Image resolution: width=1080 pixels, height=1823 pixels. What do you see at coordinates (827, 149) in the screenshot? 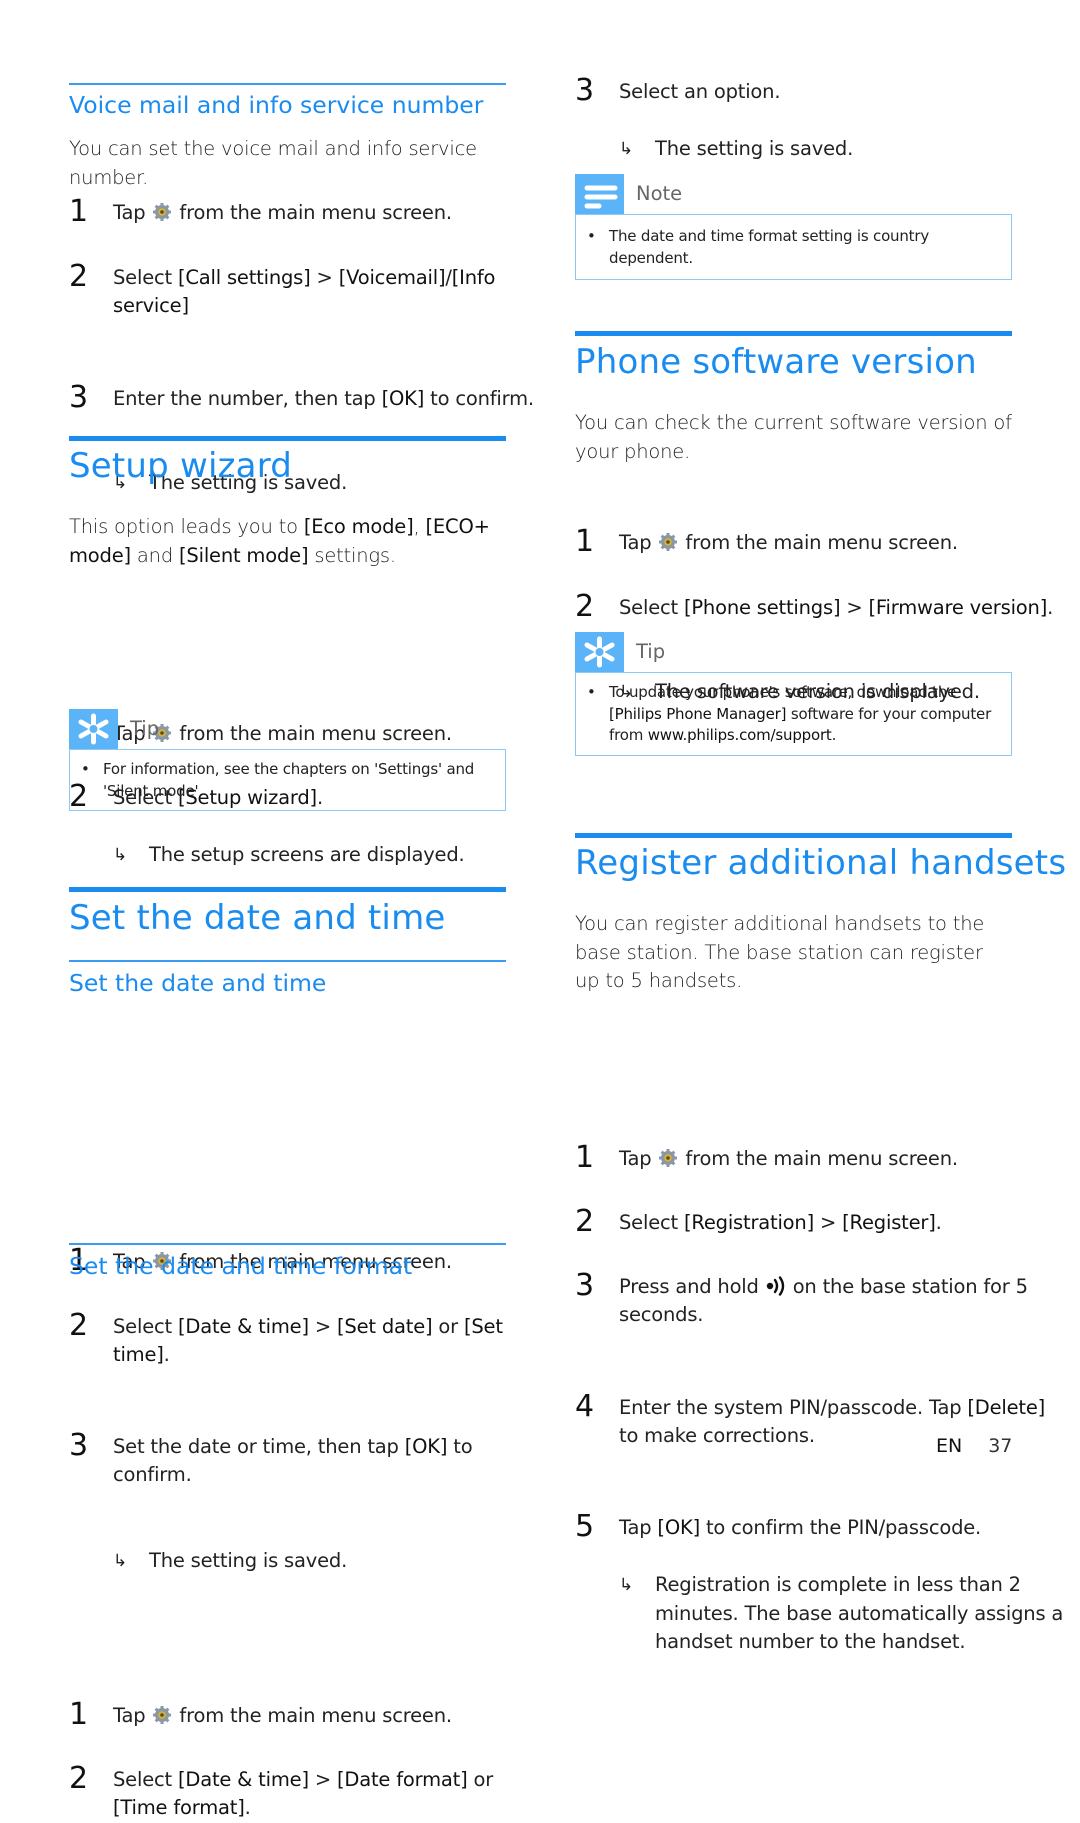
I see `date-format-result: ↳ The setting is saved.` at bounding box center [827, 149].